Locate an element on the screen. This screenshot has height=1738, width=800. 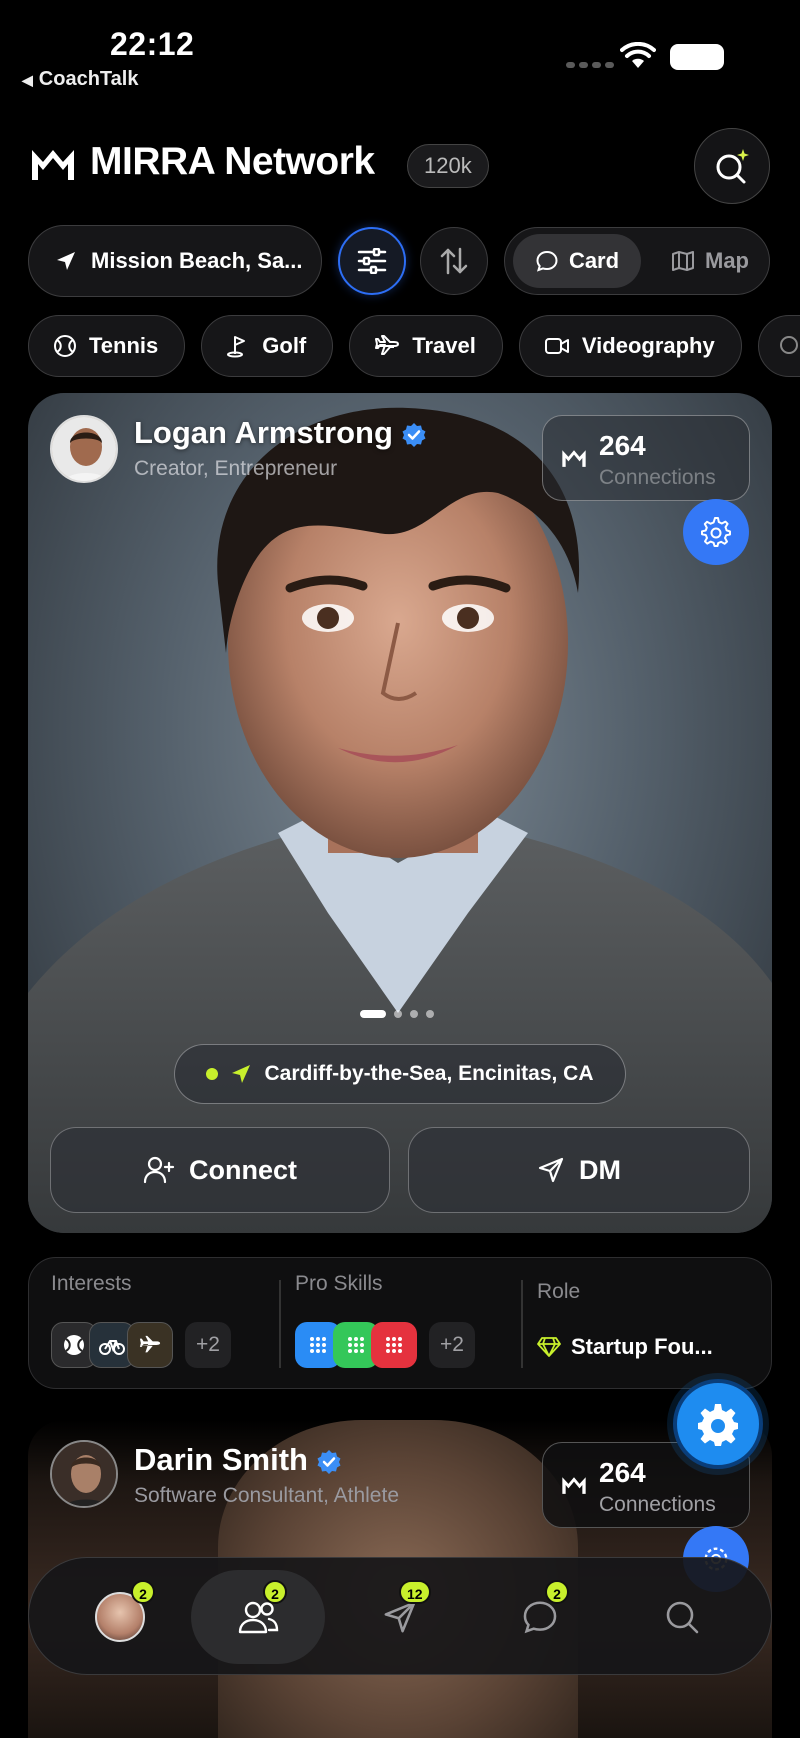
connections-box: 264 Connections is located at coordinates (646, 458).